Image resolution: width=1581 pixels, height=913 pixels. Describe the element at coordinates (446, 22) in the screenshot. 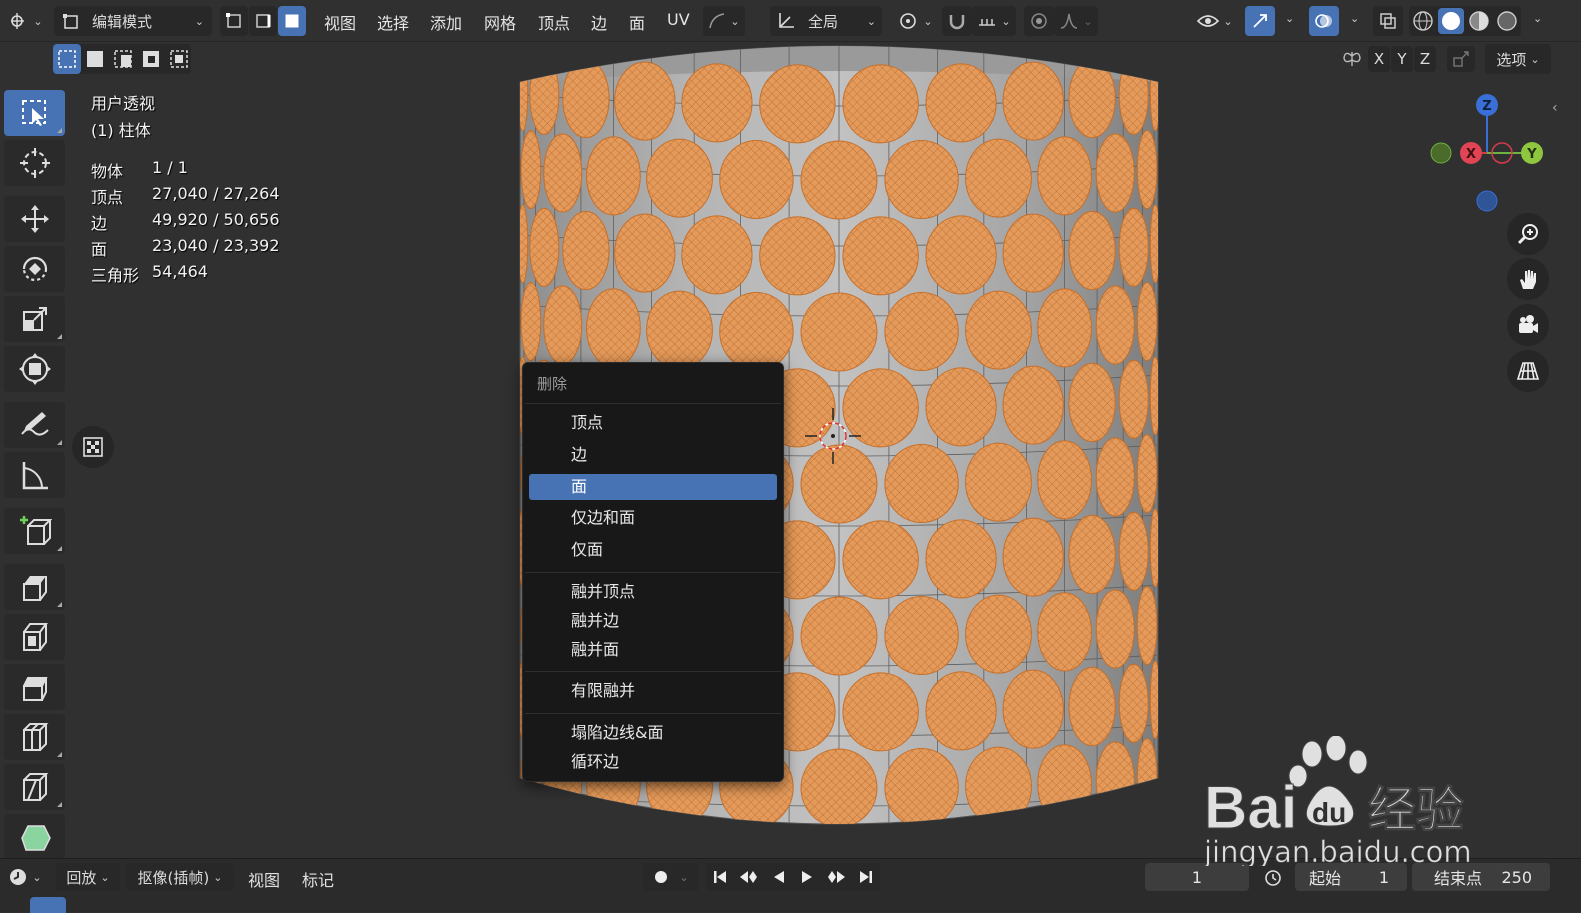

I see `menu-add: 添加` at that location.